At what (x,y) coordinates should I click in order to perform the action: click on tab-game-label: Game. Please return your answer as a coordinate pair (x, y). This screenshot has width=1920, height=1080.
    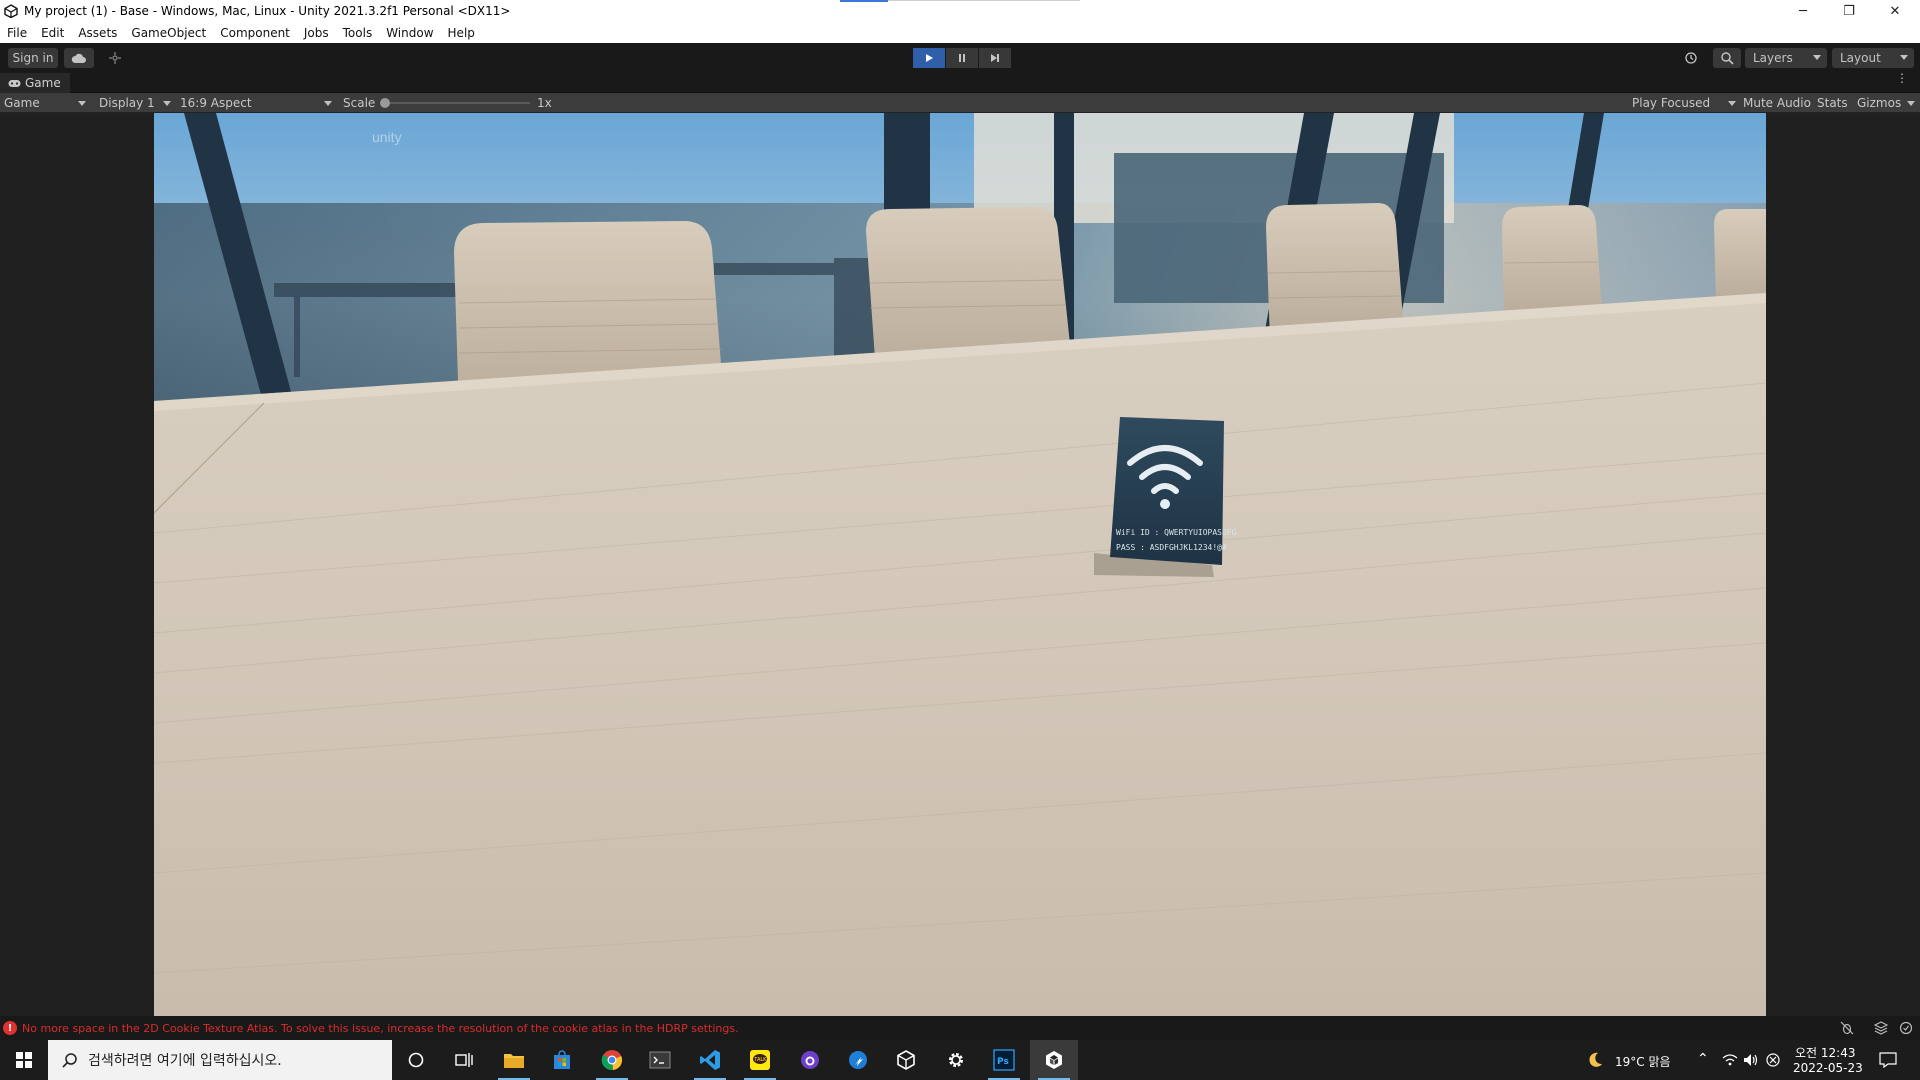
    Looking at the image, I should click on (43, 83).